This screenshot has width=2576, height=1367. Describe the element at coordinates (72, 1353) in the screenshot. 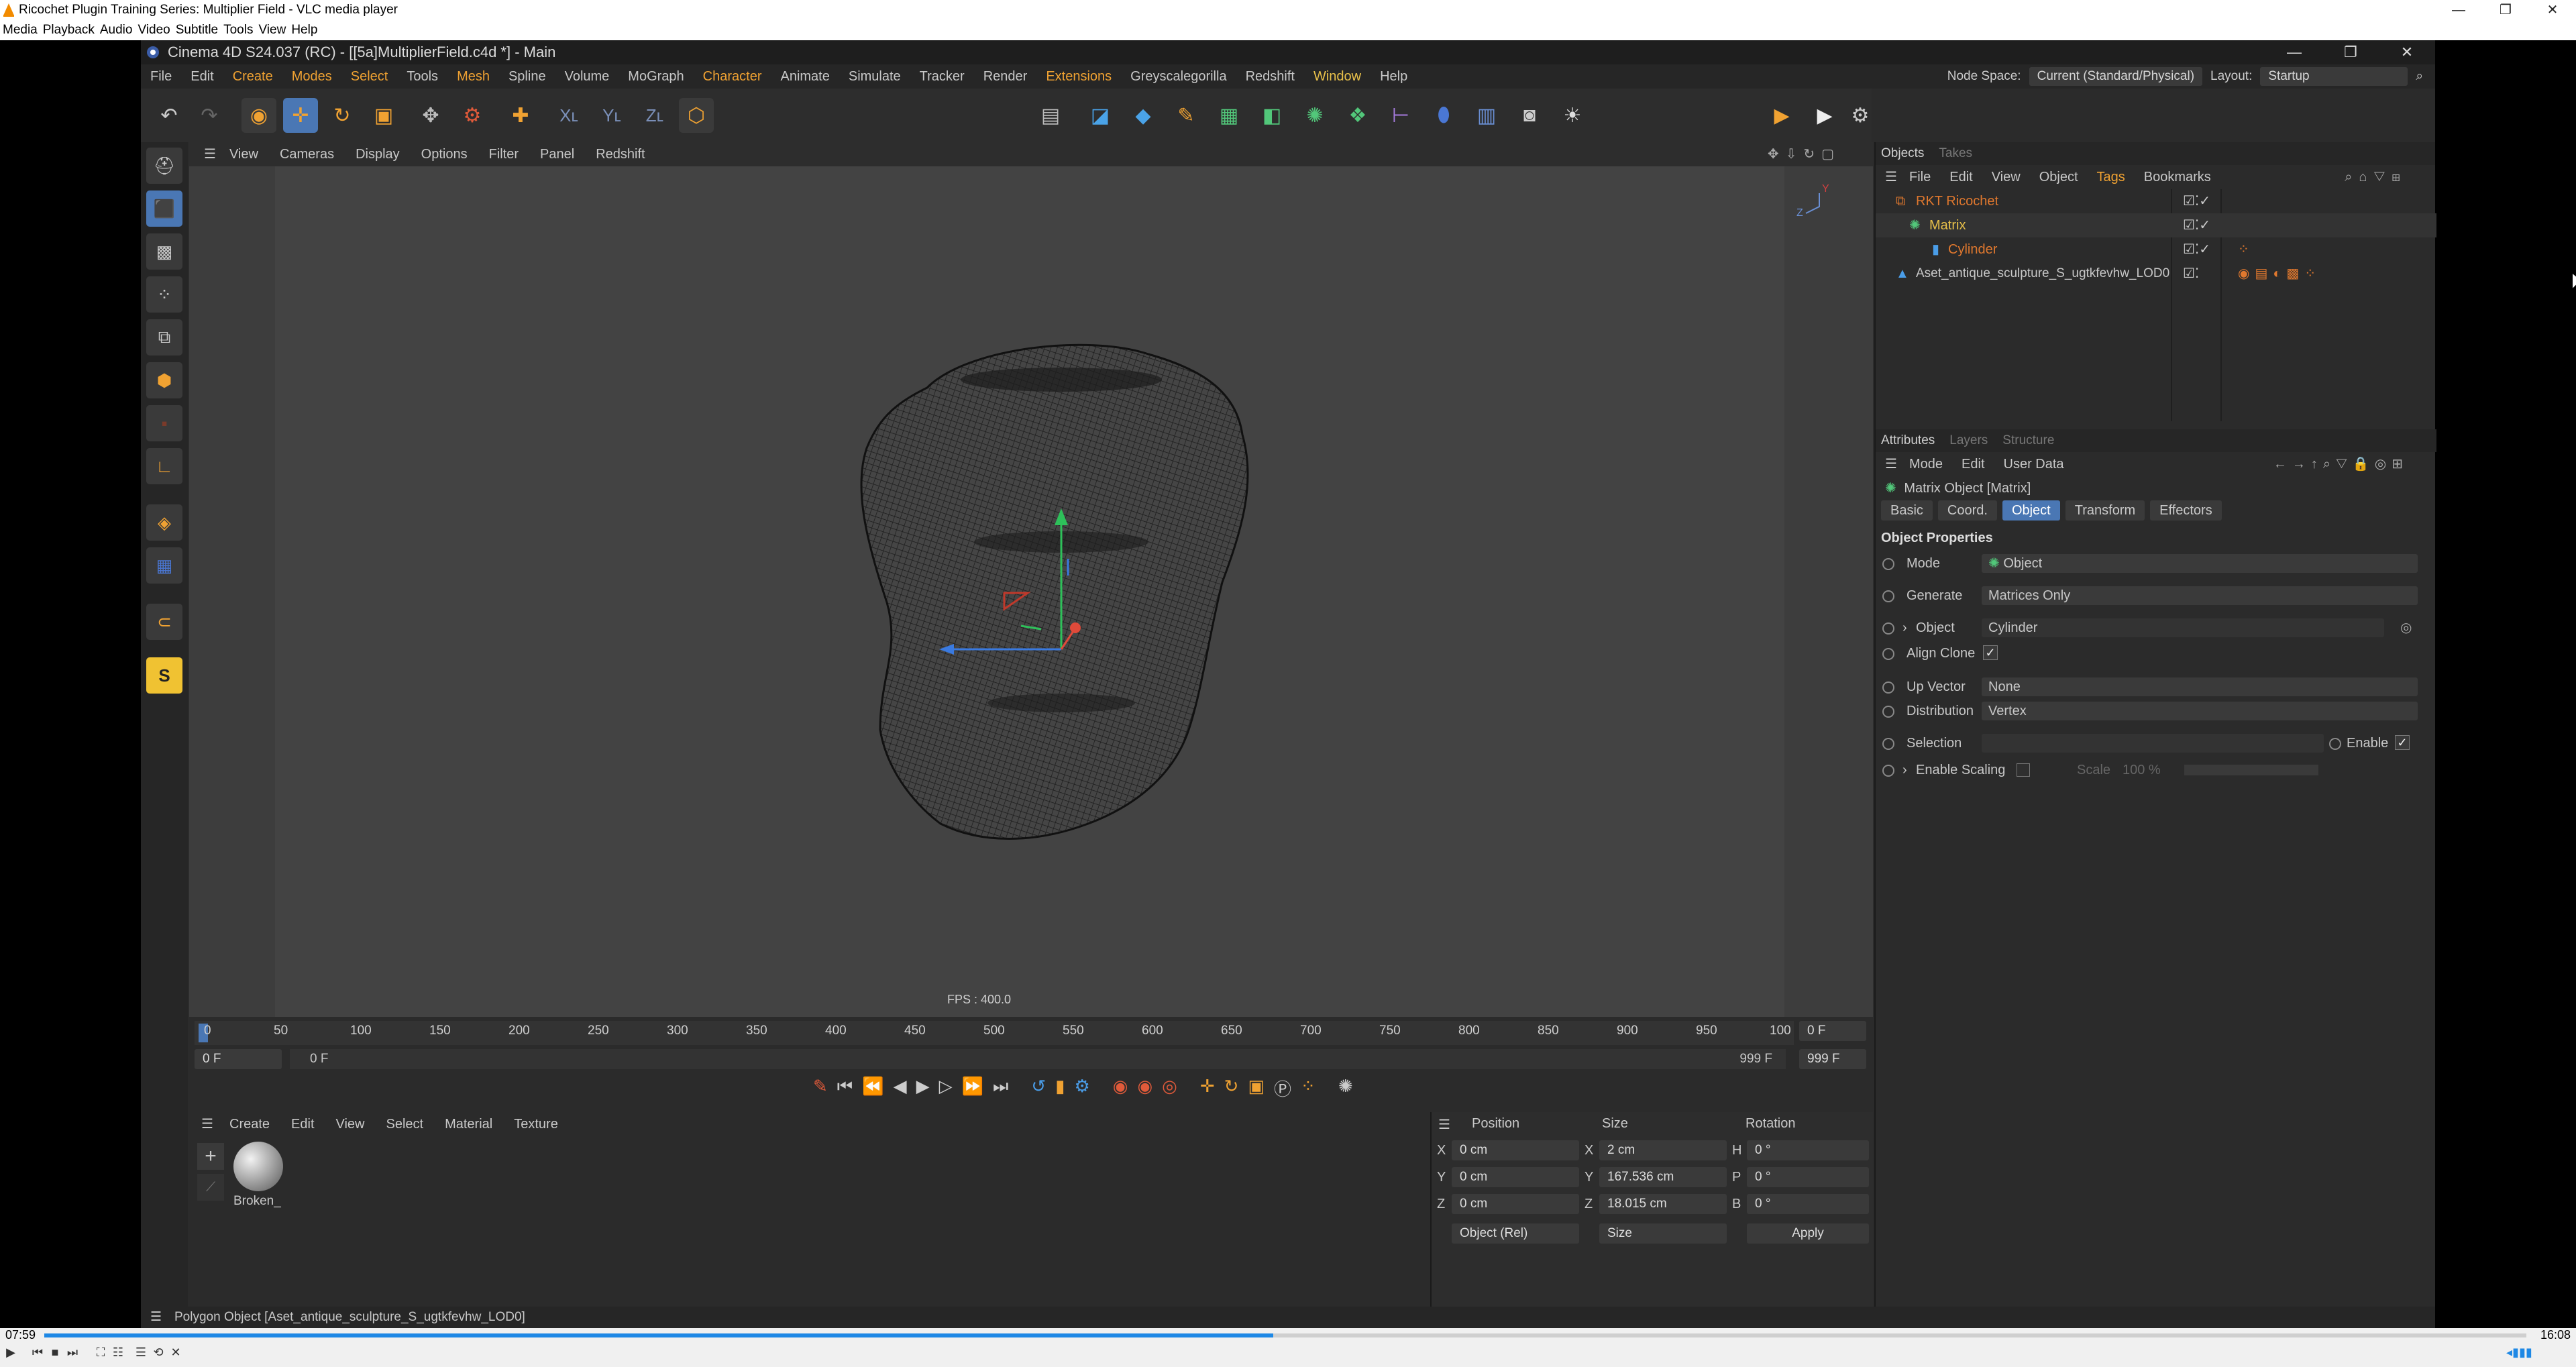

I see `next-button: ⏭` at that location.